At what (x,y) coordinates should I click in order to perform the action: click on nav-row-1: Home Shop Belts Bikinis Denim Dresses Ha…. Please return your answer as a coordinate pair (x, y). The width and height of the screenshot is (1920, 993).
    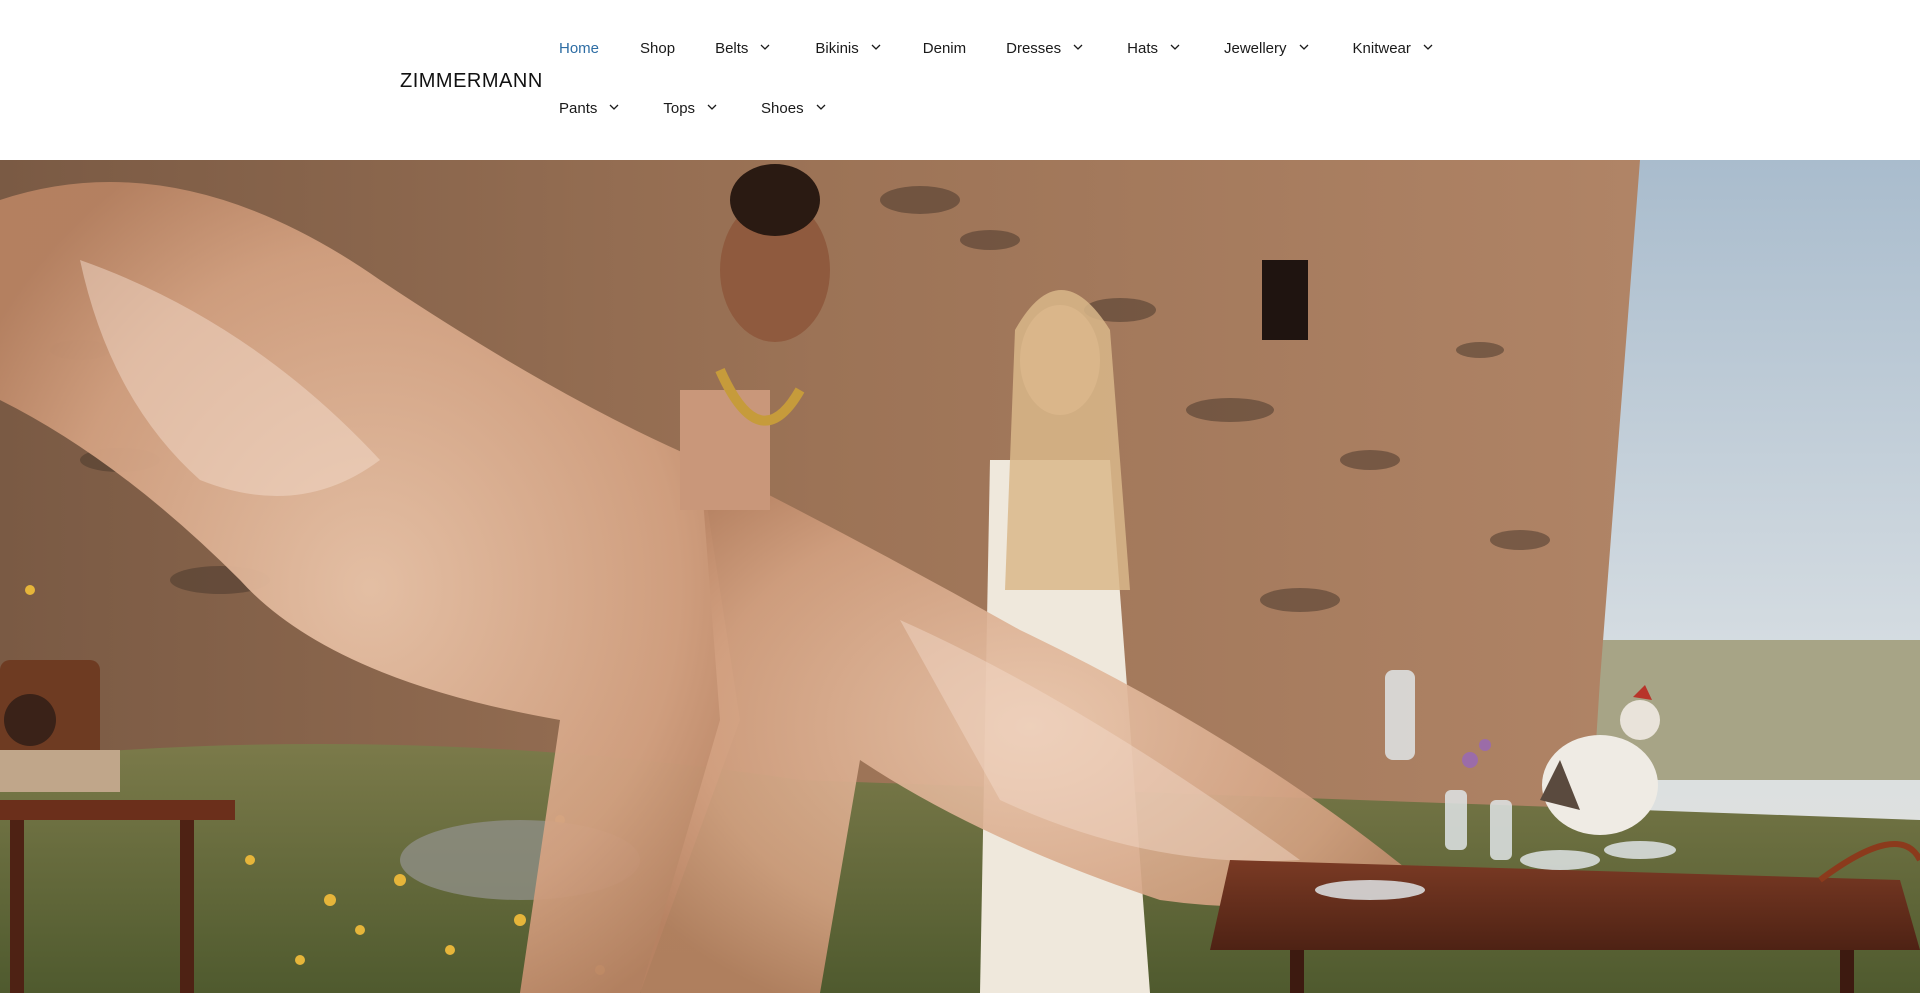
    Looking at the image, I should click on (997, 48).